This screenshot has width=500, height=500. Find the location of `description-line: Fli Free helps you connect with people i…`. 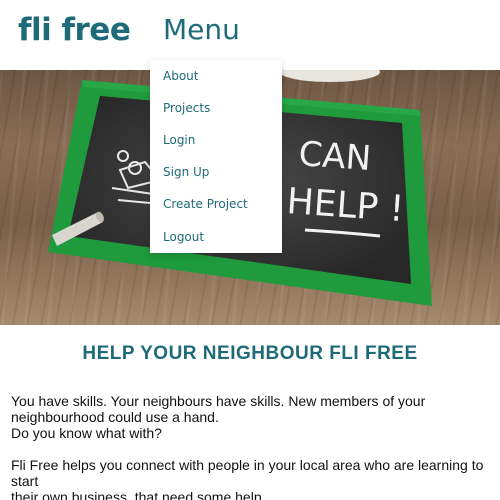

description-line: Fli Free helps you connect with people i… is located at coordinates (247, 473).